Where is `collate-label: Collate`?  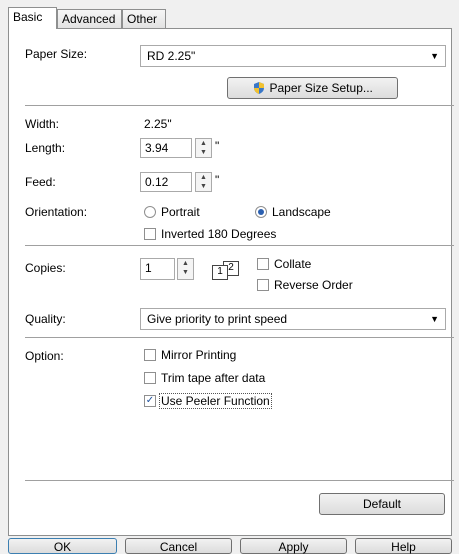 collate-label: Collate is located at coordinates (292, 264).